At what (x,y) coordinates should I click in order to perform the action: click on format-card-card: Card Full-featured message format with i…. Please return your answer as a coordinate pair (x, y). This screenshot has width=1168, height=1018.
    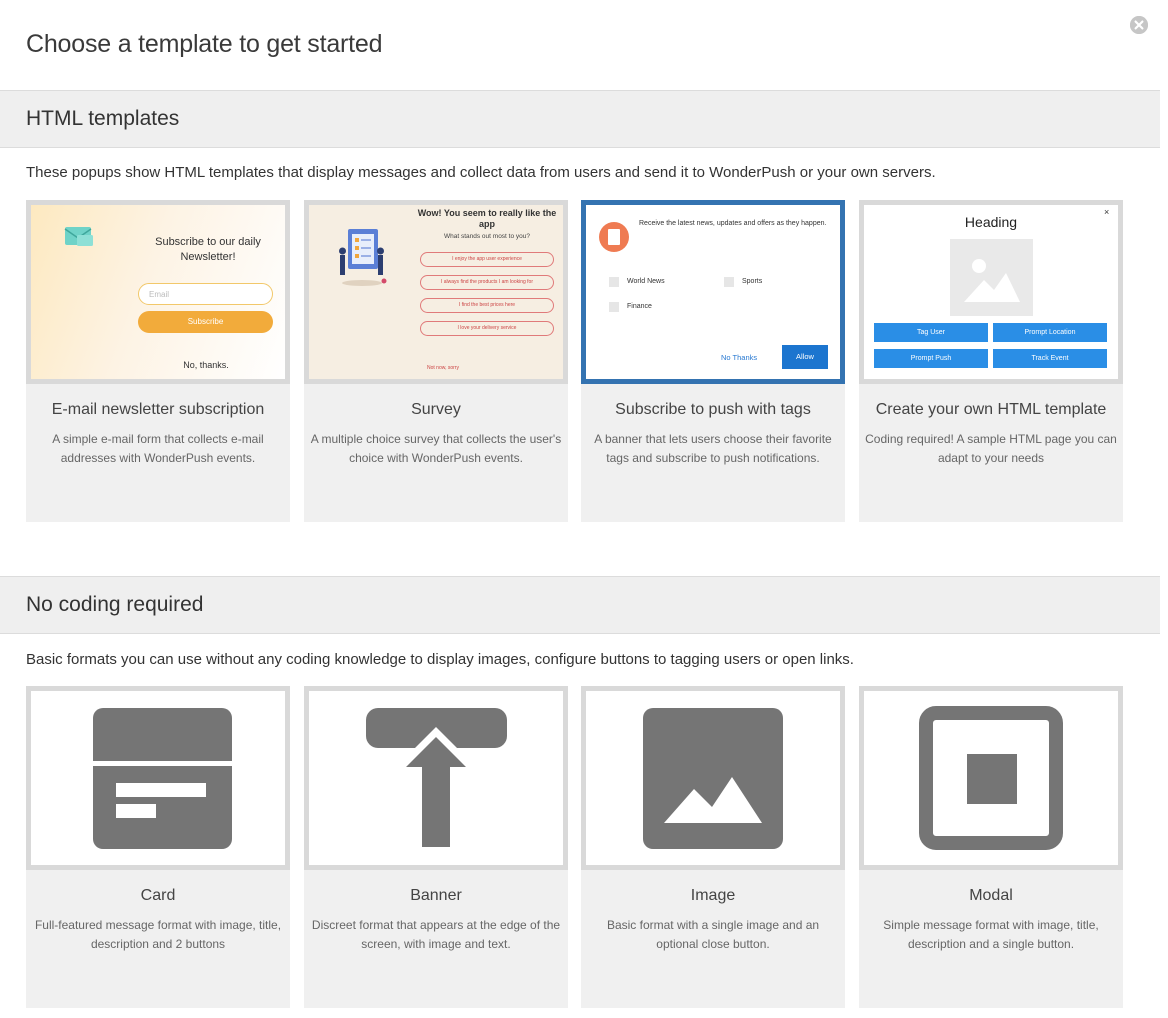
    Looking at the image, I should click on (158, 847).